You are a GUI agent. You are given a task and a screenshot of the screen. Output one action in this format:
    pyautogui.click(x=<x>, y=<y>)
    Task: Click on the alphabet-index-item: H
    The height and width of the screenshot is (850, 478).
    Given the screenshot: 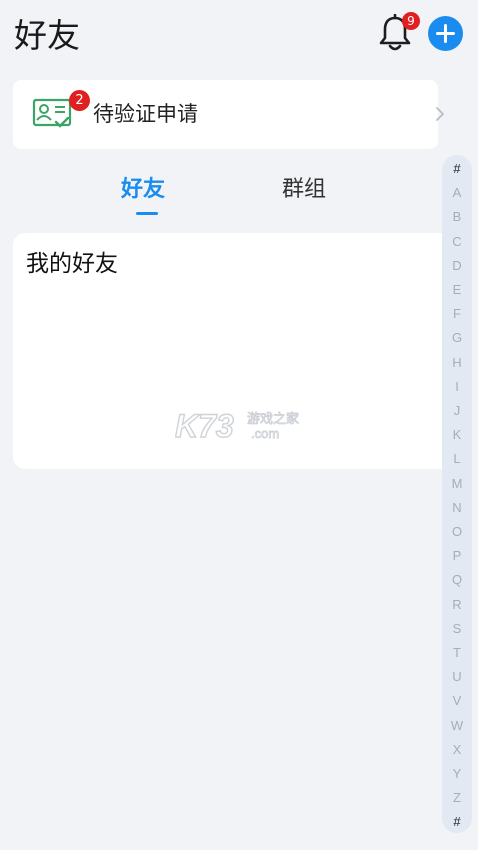 What is the action you would take?
    pyautogui.click(x=457, y=363)
    